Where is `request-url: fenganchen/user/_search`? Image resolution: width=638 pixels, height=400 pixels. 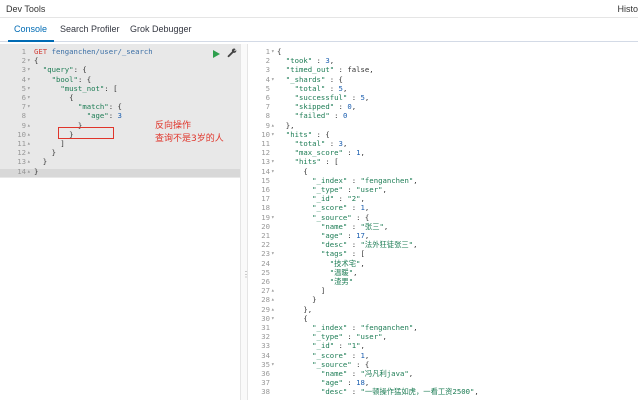
request-url: fenganchen/user/_search is located at coordinates (102, 51).